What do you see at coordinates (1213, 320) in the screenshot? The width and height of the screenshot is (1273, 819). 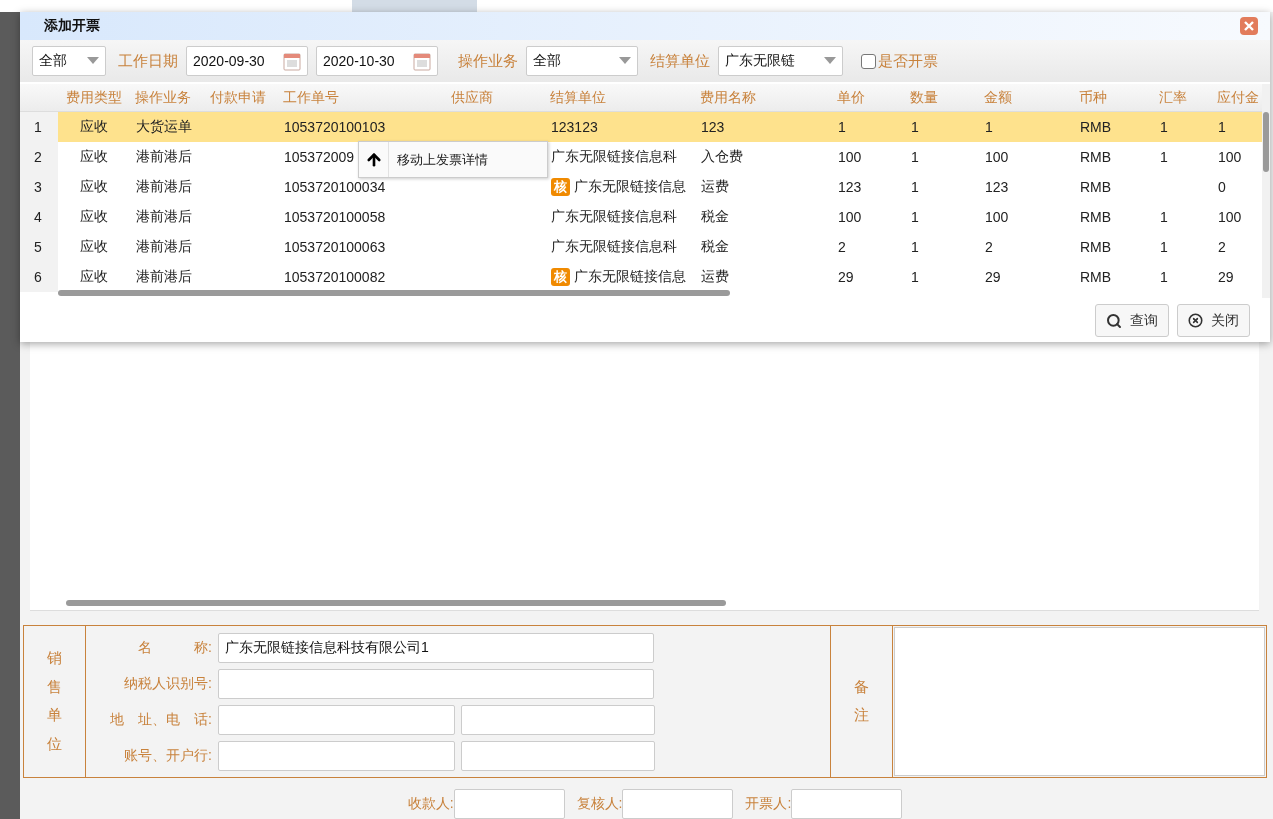 I see `close-button: 关闭` at bounding box center [1213, 320].